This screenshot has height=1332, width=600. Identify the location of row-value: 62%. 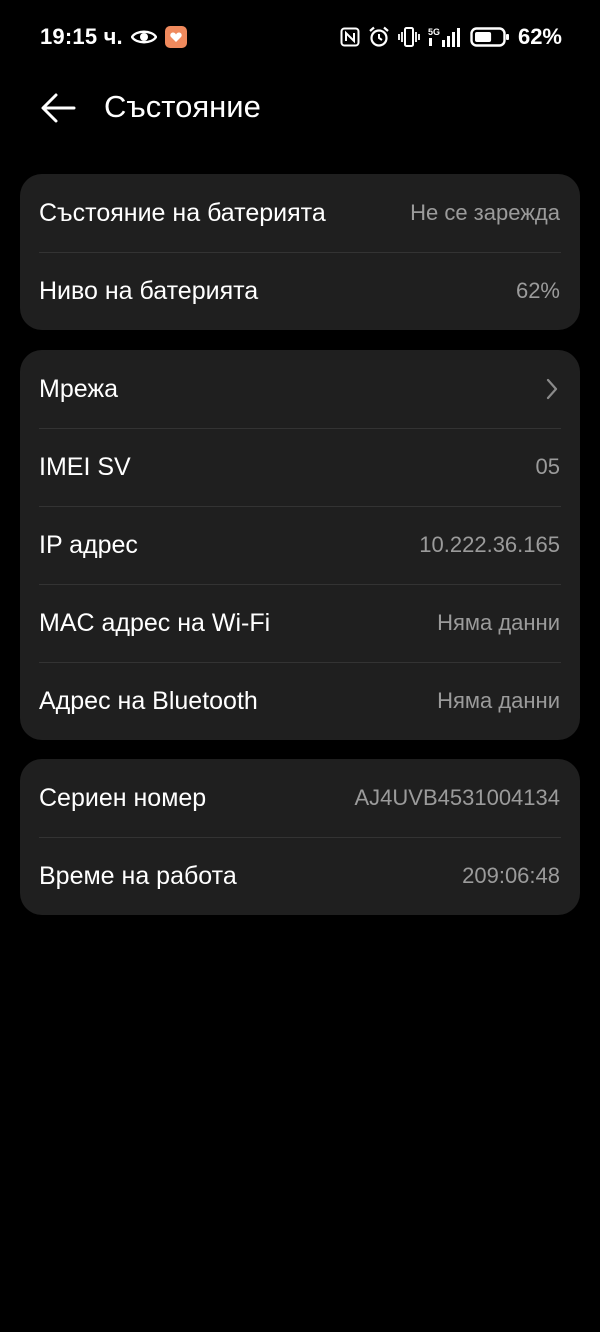
(537, 290).